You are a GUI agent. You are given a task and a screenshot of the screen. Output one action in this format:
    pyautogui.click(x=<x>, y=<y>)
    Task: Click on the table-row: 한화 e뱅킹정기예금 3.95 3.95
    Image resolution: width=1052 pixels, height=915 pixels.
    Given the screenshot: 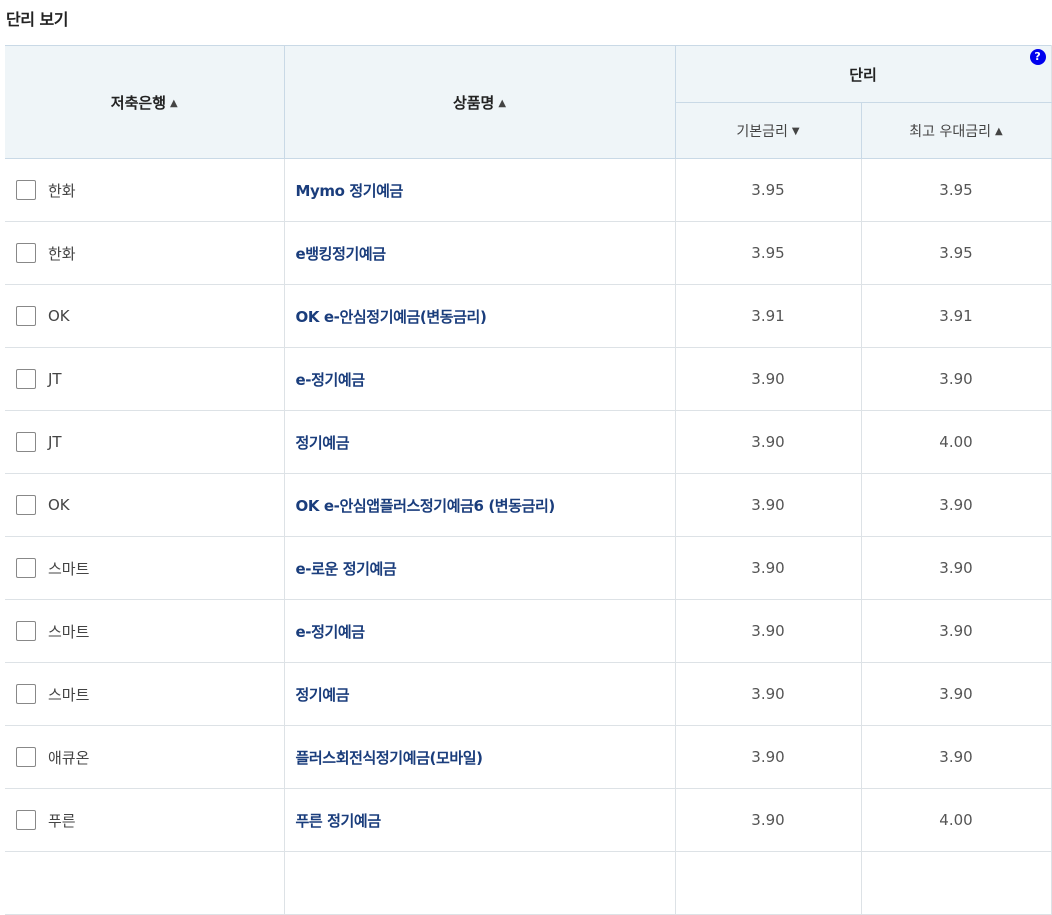 What is the action you would take?
    pyautogui.click(x=528, y=253)
    